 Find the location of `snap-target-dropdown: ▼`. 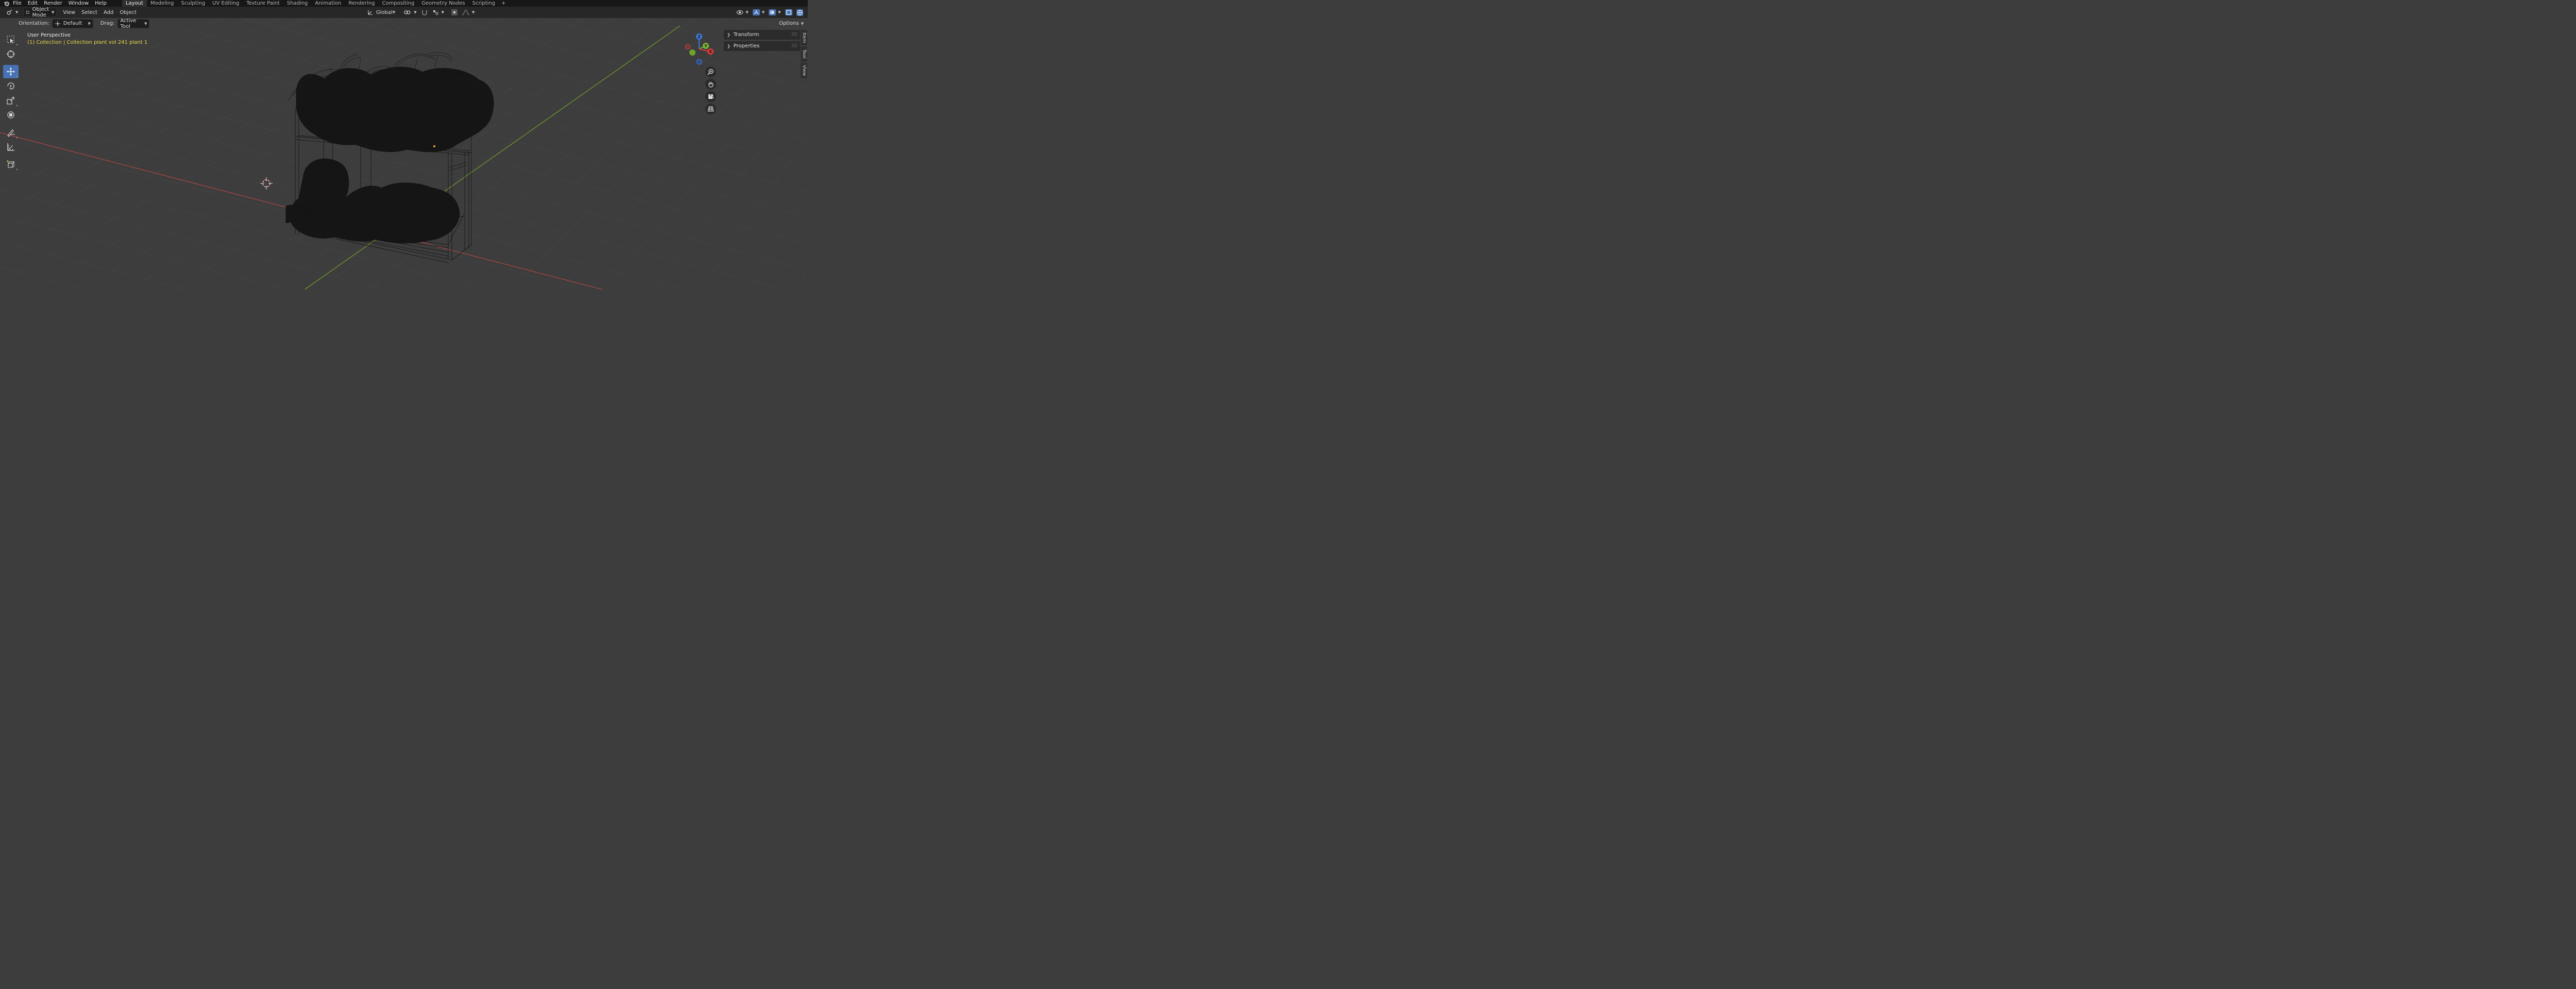

snap-target-dropdown: ▼ is located at coordinates (438, 12).